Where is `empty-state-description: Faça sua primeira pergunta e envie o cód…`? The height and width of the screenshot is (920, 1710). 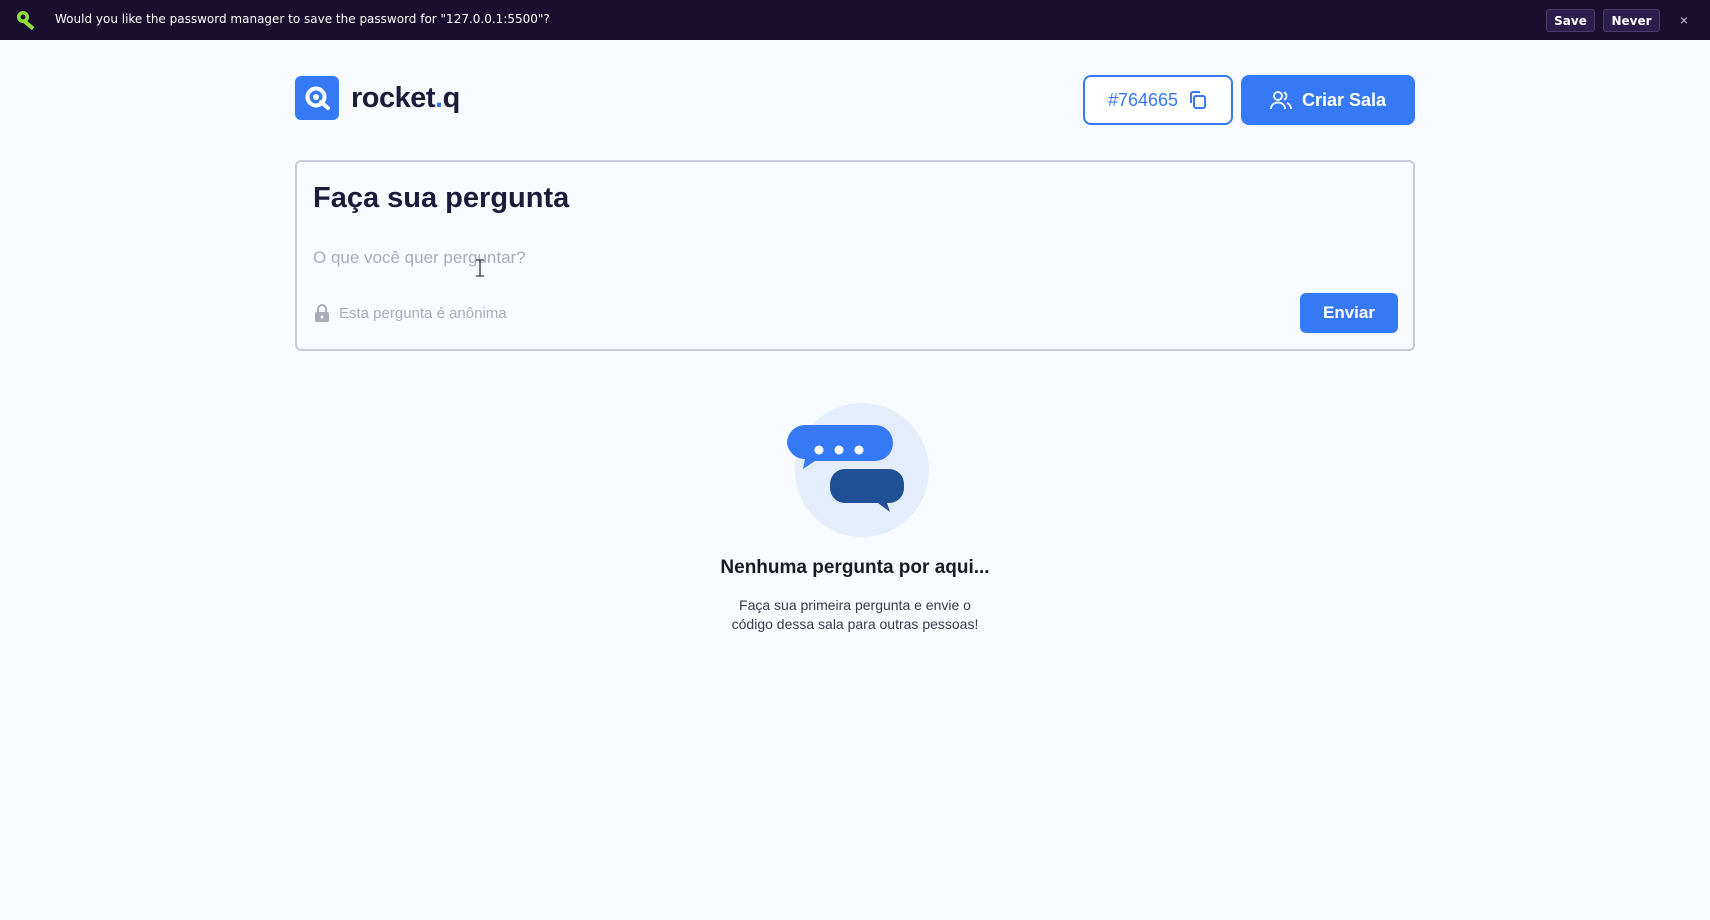 empty-state-description: Faça sua primeira pergunta e envie o cód… is located at coordinates (855, 615).